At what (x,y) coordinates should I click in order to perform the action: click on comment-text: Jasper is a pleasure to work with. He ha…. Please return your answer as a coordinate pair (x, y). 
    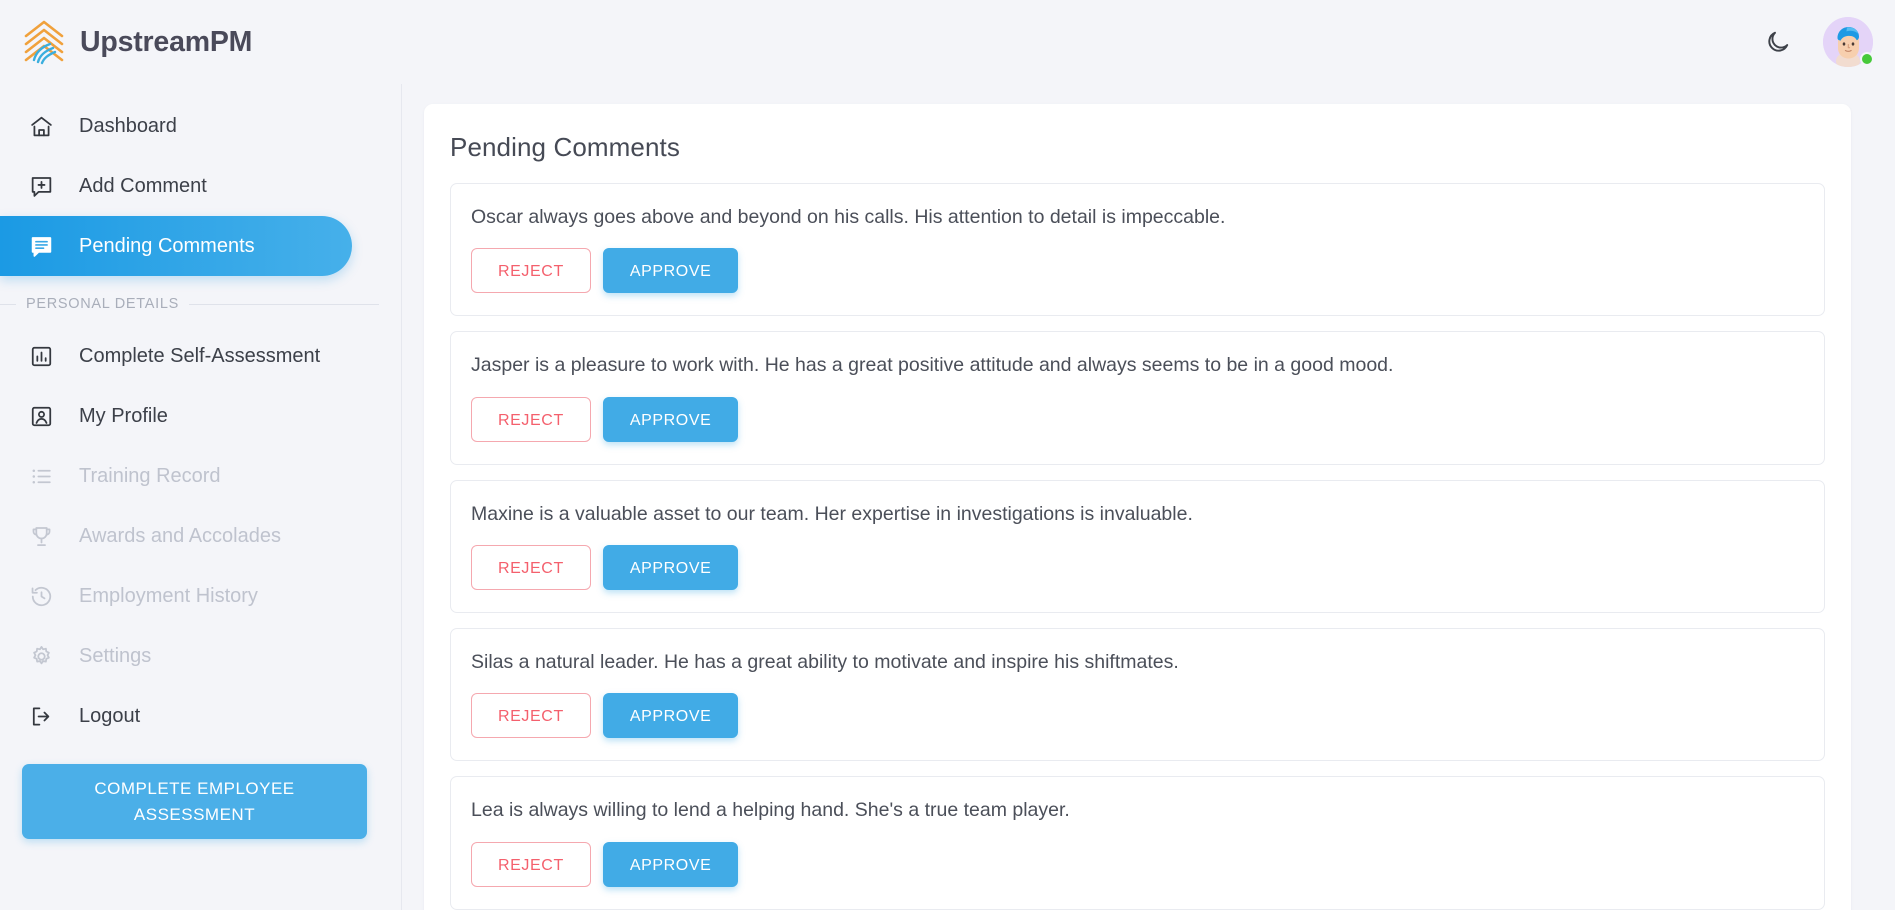
    Looking at the image, I should click on (932, 365).